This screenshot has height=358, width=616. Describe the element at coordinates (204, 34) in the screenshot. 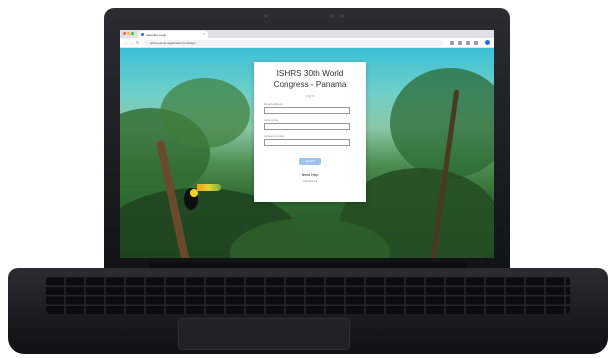

I see `close-icon: ×` at that location.